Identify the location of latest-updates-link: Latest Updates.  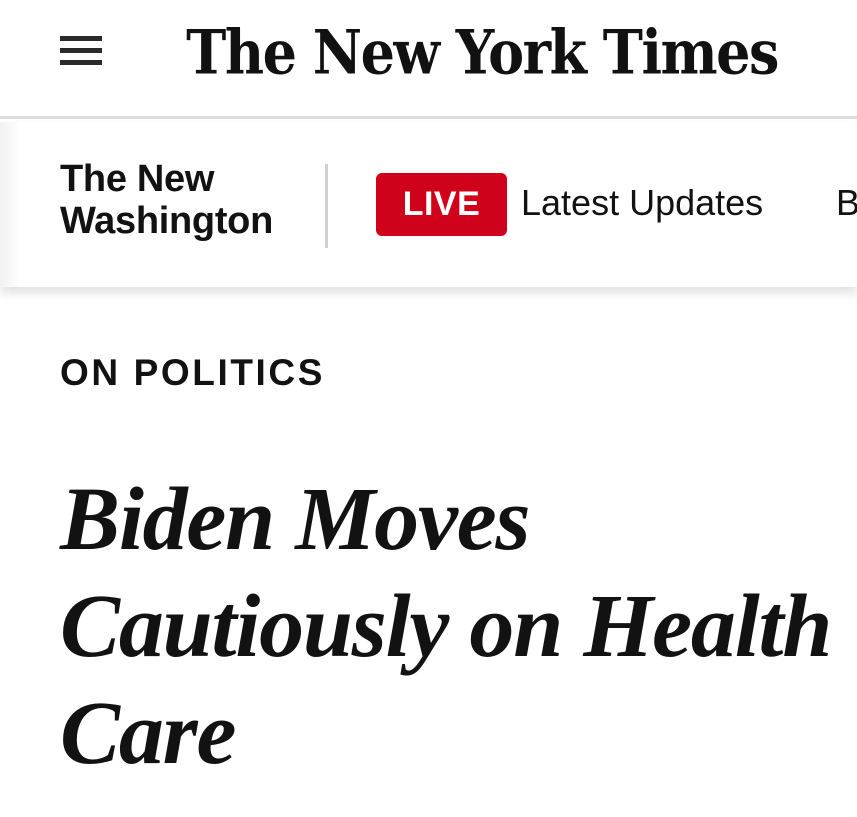
(642, 203).